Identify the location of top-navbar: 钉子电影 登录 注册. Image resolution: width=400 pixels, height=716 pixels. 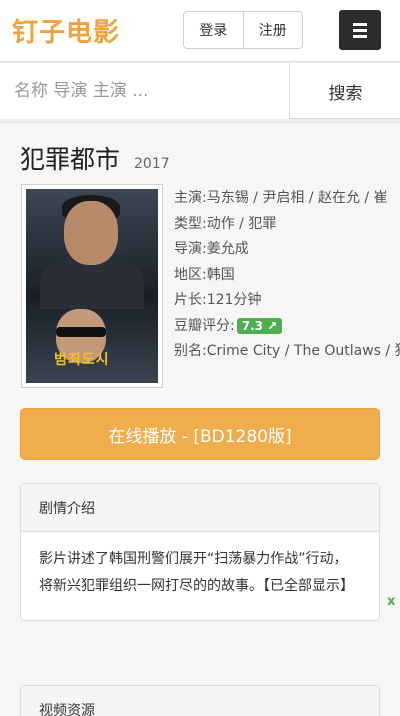
(200, 31).